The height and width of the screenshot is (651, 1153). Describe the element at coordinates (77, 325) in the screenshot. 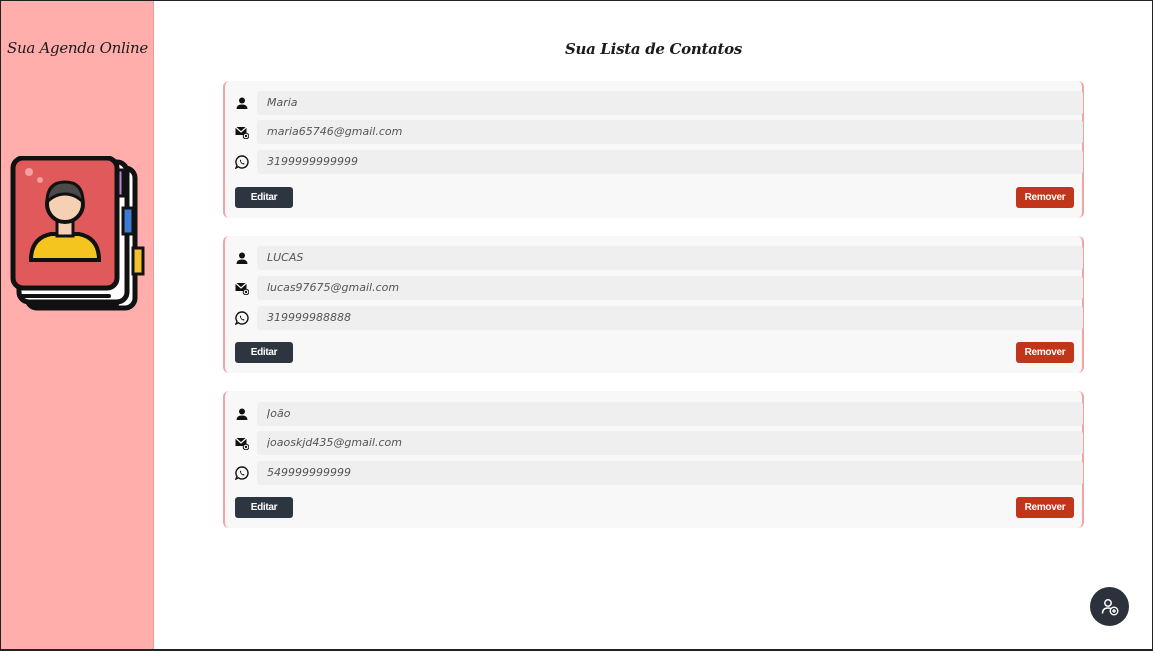

I see `sidebar: Sua Agenda Online` at that location.